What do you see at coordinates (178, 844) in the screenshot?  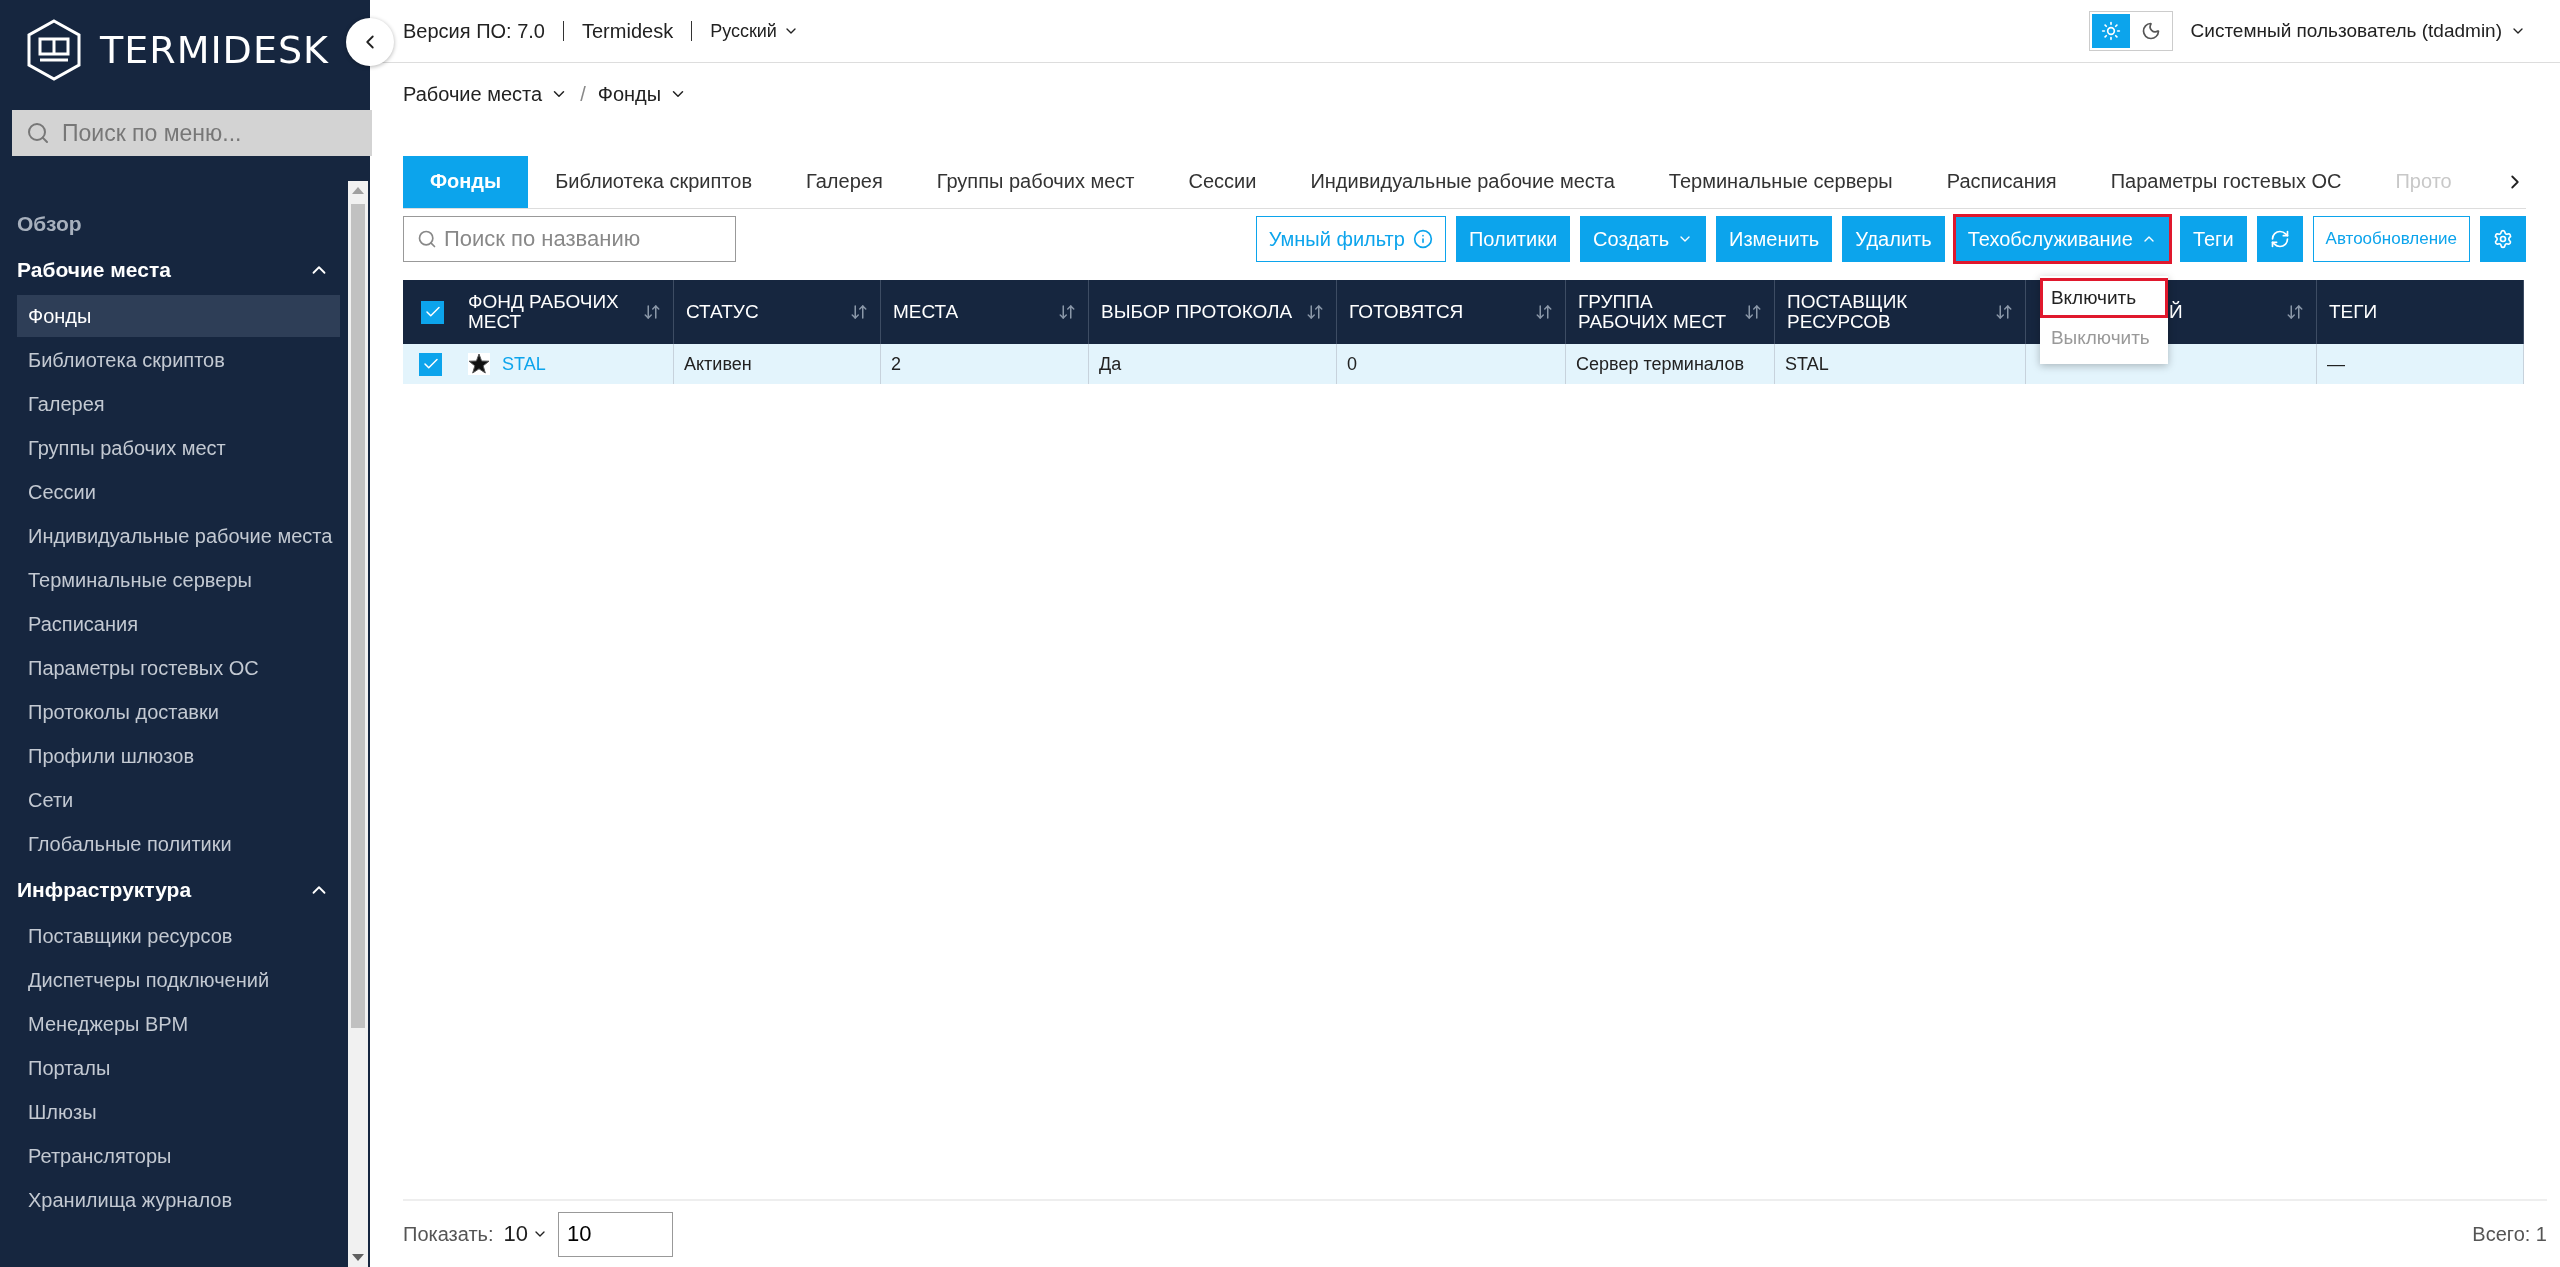 I see `sidebar-item: Глобальные политики` at bounding box center [178, 844].